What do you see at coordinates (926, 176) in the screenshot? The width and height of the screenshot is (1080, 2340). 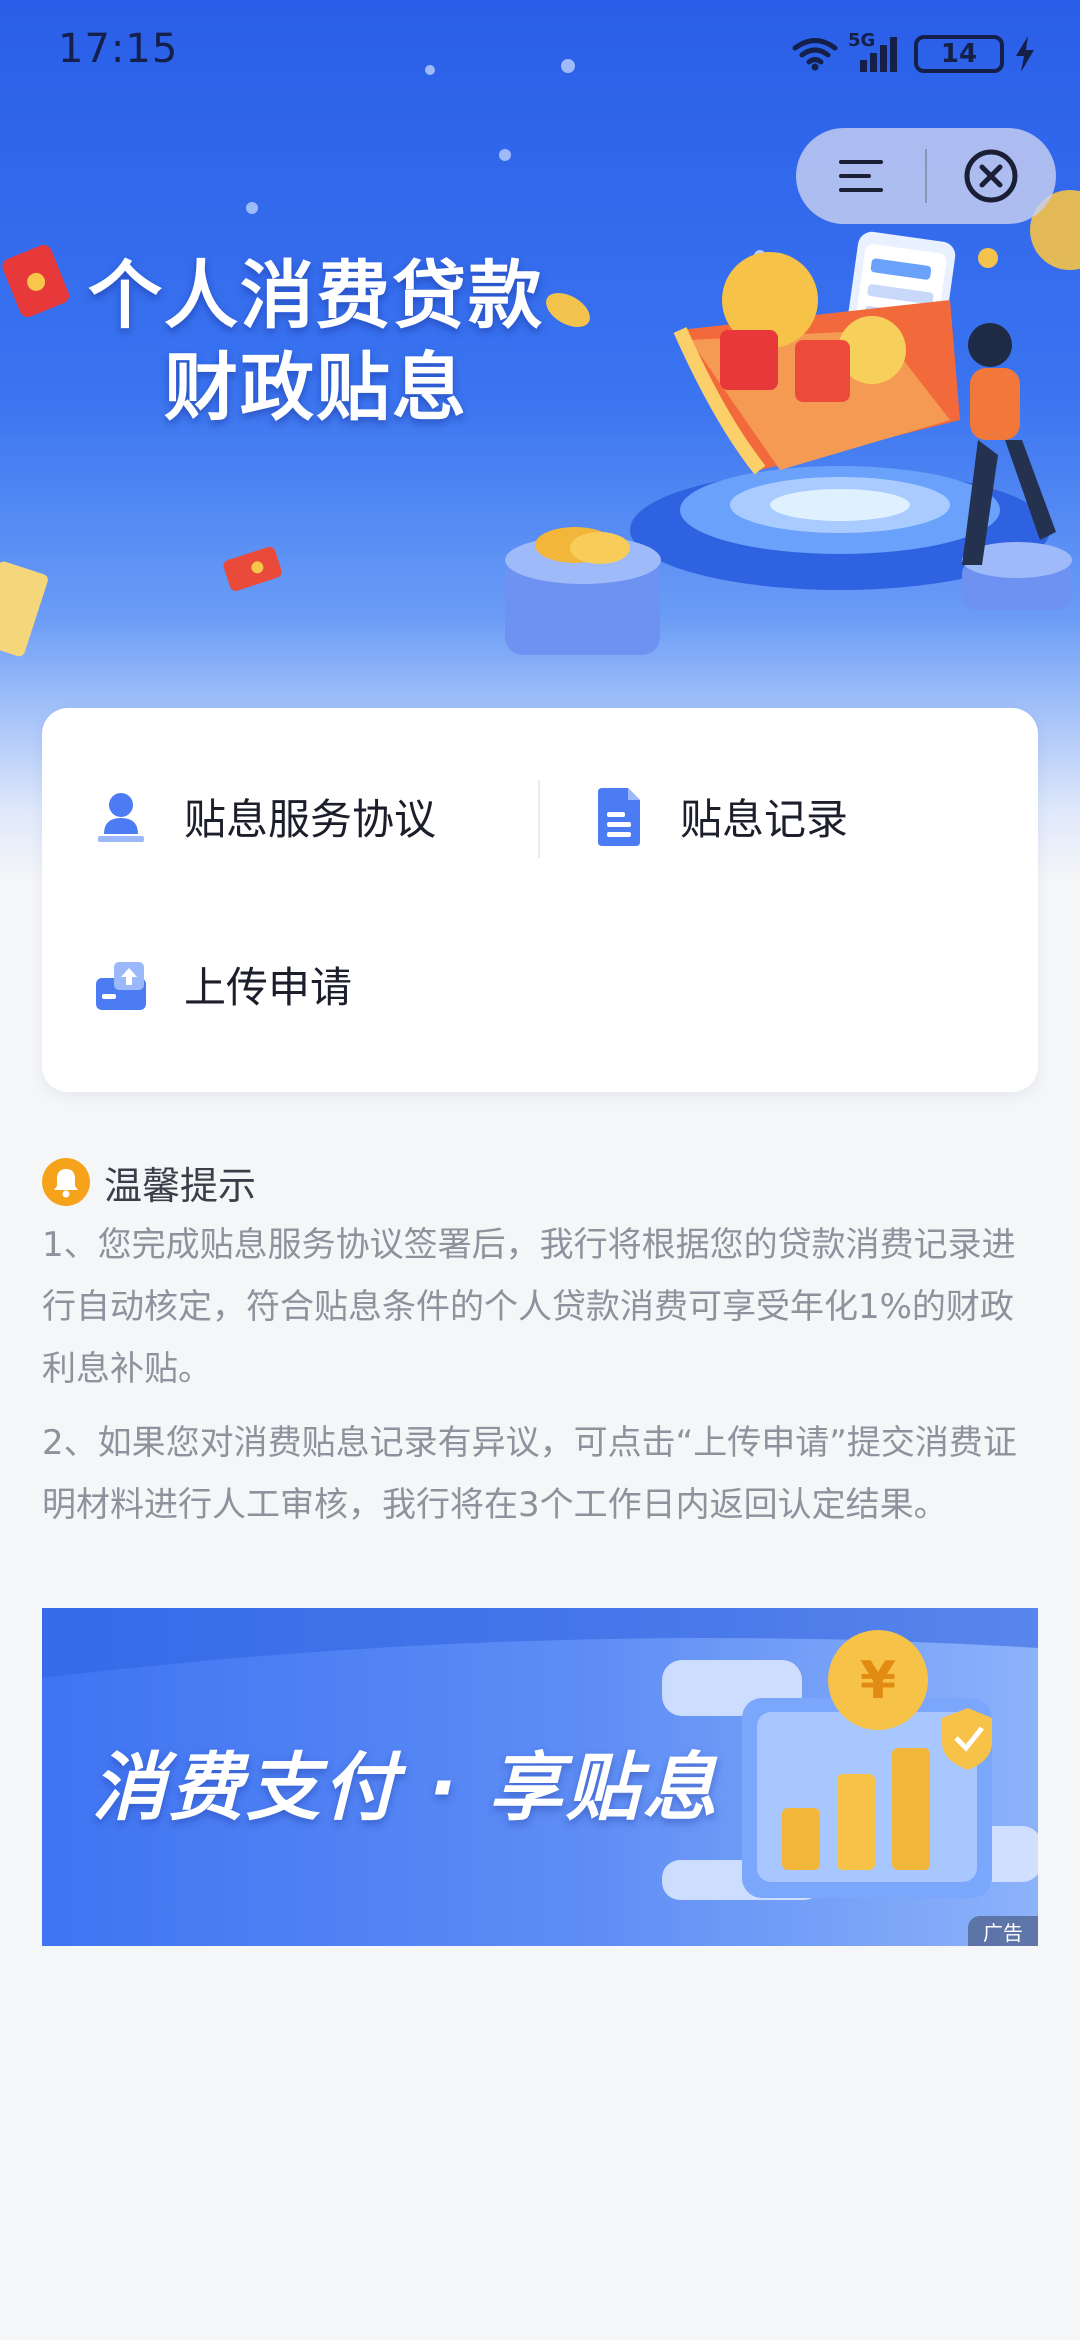 I see `mini-program-capsule` at bounding box center [926, 176].